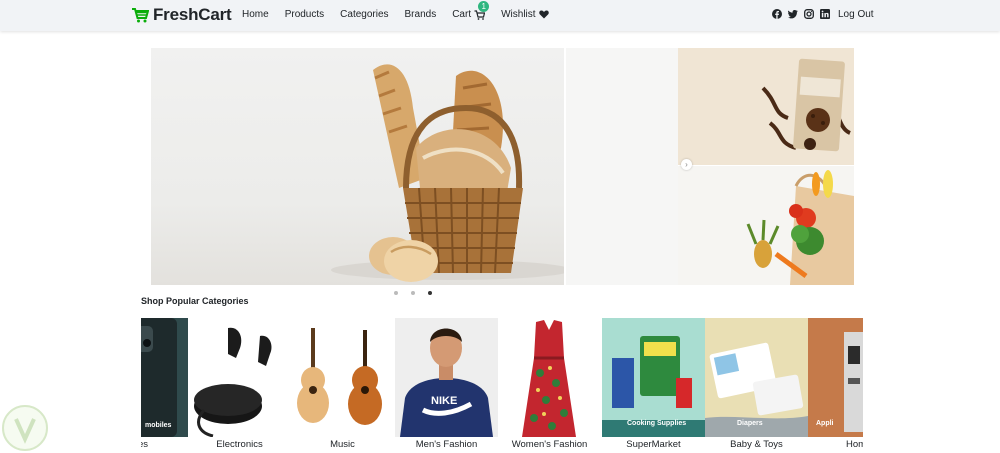 The width and height of the screenshot is (1000, 453). I want to click on category-name: Men's Fashion, so click(446, 444).